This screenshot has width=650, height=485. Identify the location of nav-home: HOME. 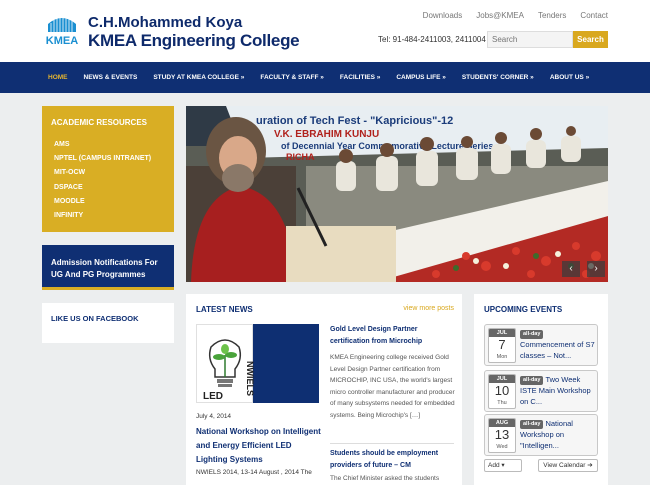
(58, 77).